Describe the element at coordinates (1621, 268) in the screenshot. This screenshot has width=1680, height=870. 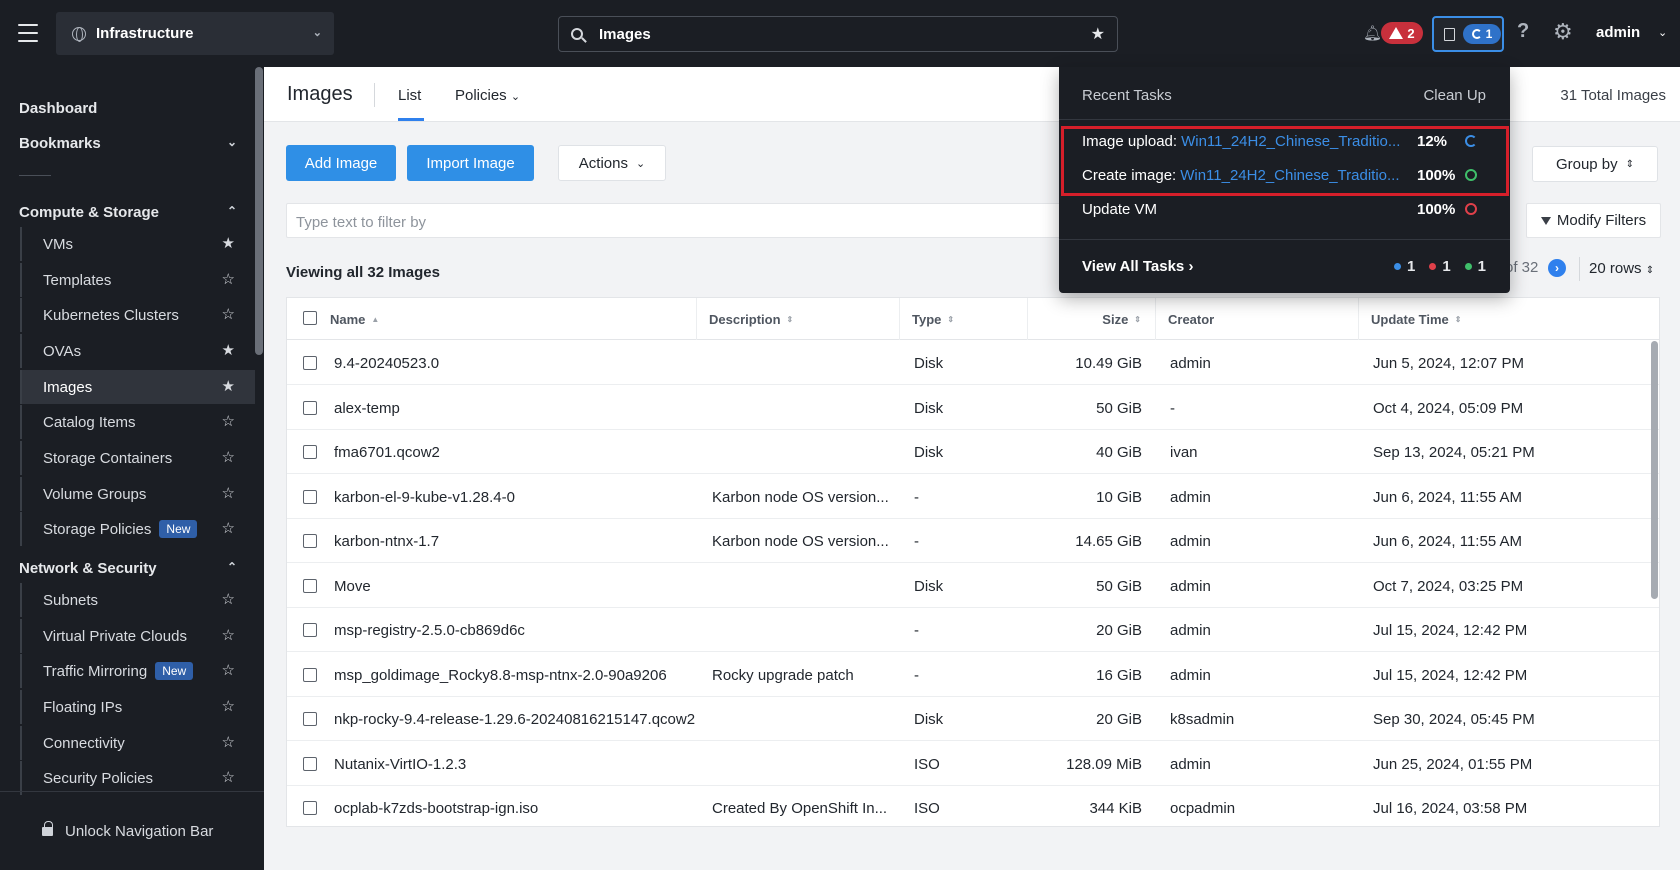
I see `rows-per-page-select: 20 rows ⇕` at that location.